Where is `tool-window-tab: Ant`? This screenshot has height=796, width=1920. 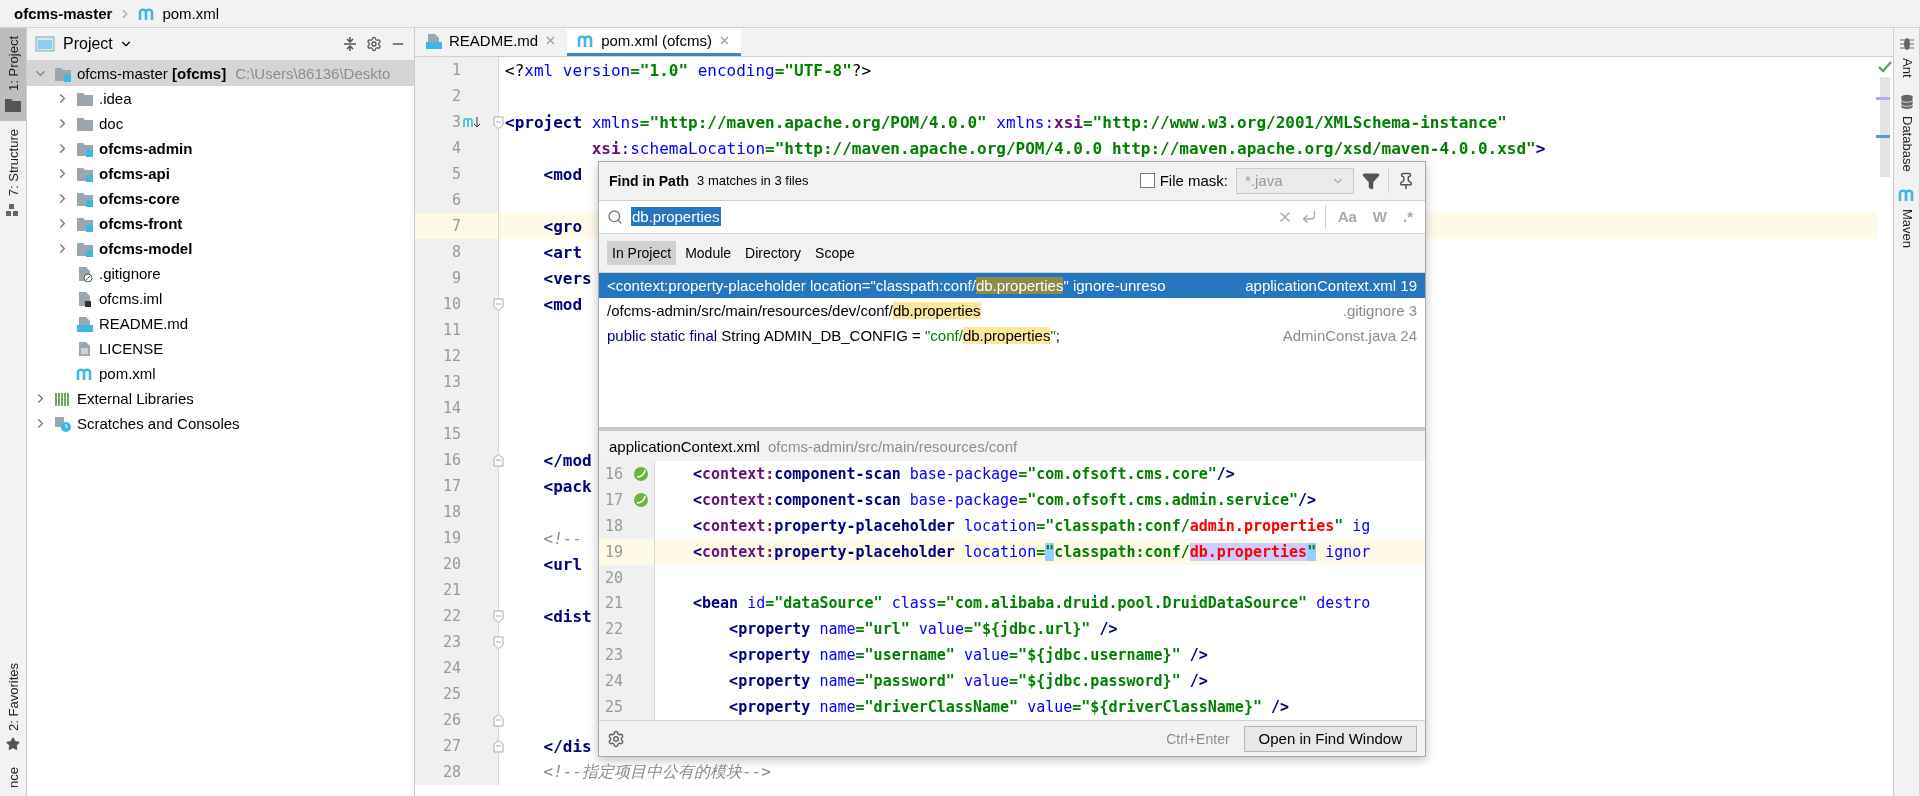
tool-window-tab: Ant is located at coordinates (1907, 57).